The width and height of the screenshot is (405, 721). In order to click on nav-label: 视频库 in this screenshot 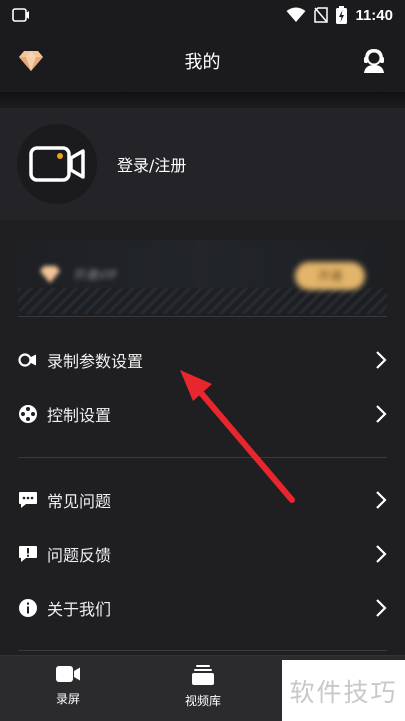, I will do `click(202, 701)`.